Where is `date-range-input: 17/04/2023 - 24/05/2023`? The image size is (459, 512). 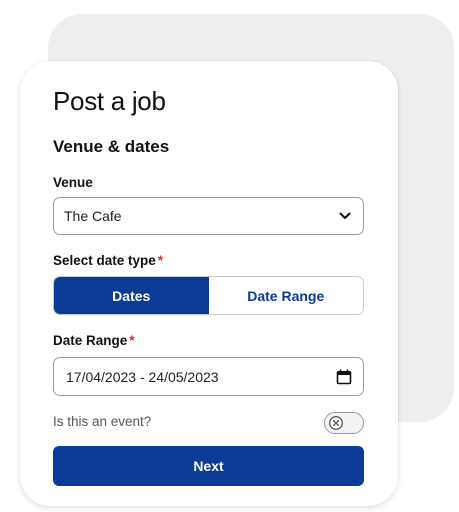 date-range-input: 17/04/2023 - 24/05/2023 is located at coordinates (208, 376).